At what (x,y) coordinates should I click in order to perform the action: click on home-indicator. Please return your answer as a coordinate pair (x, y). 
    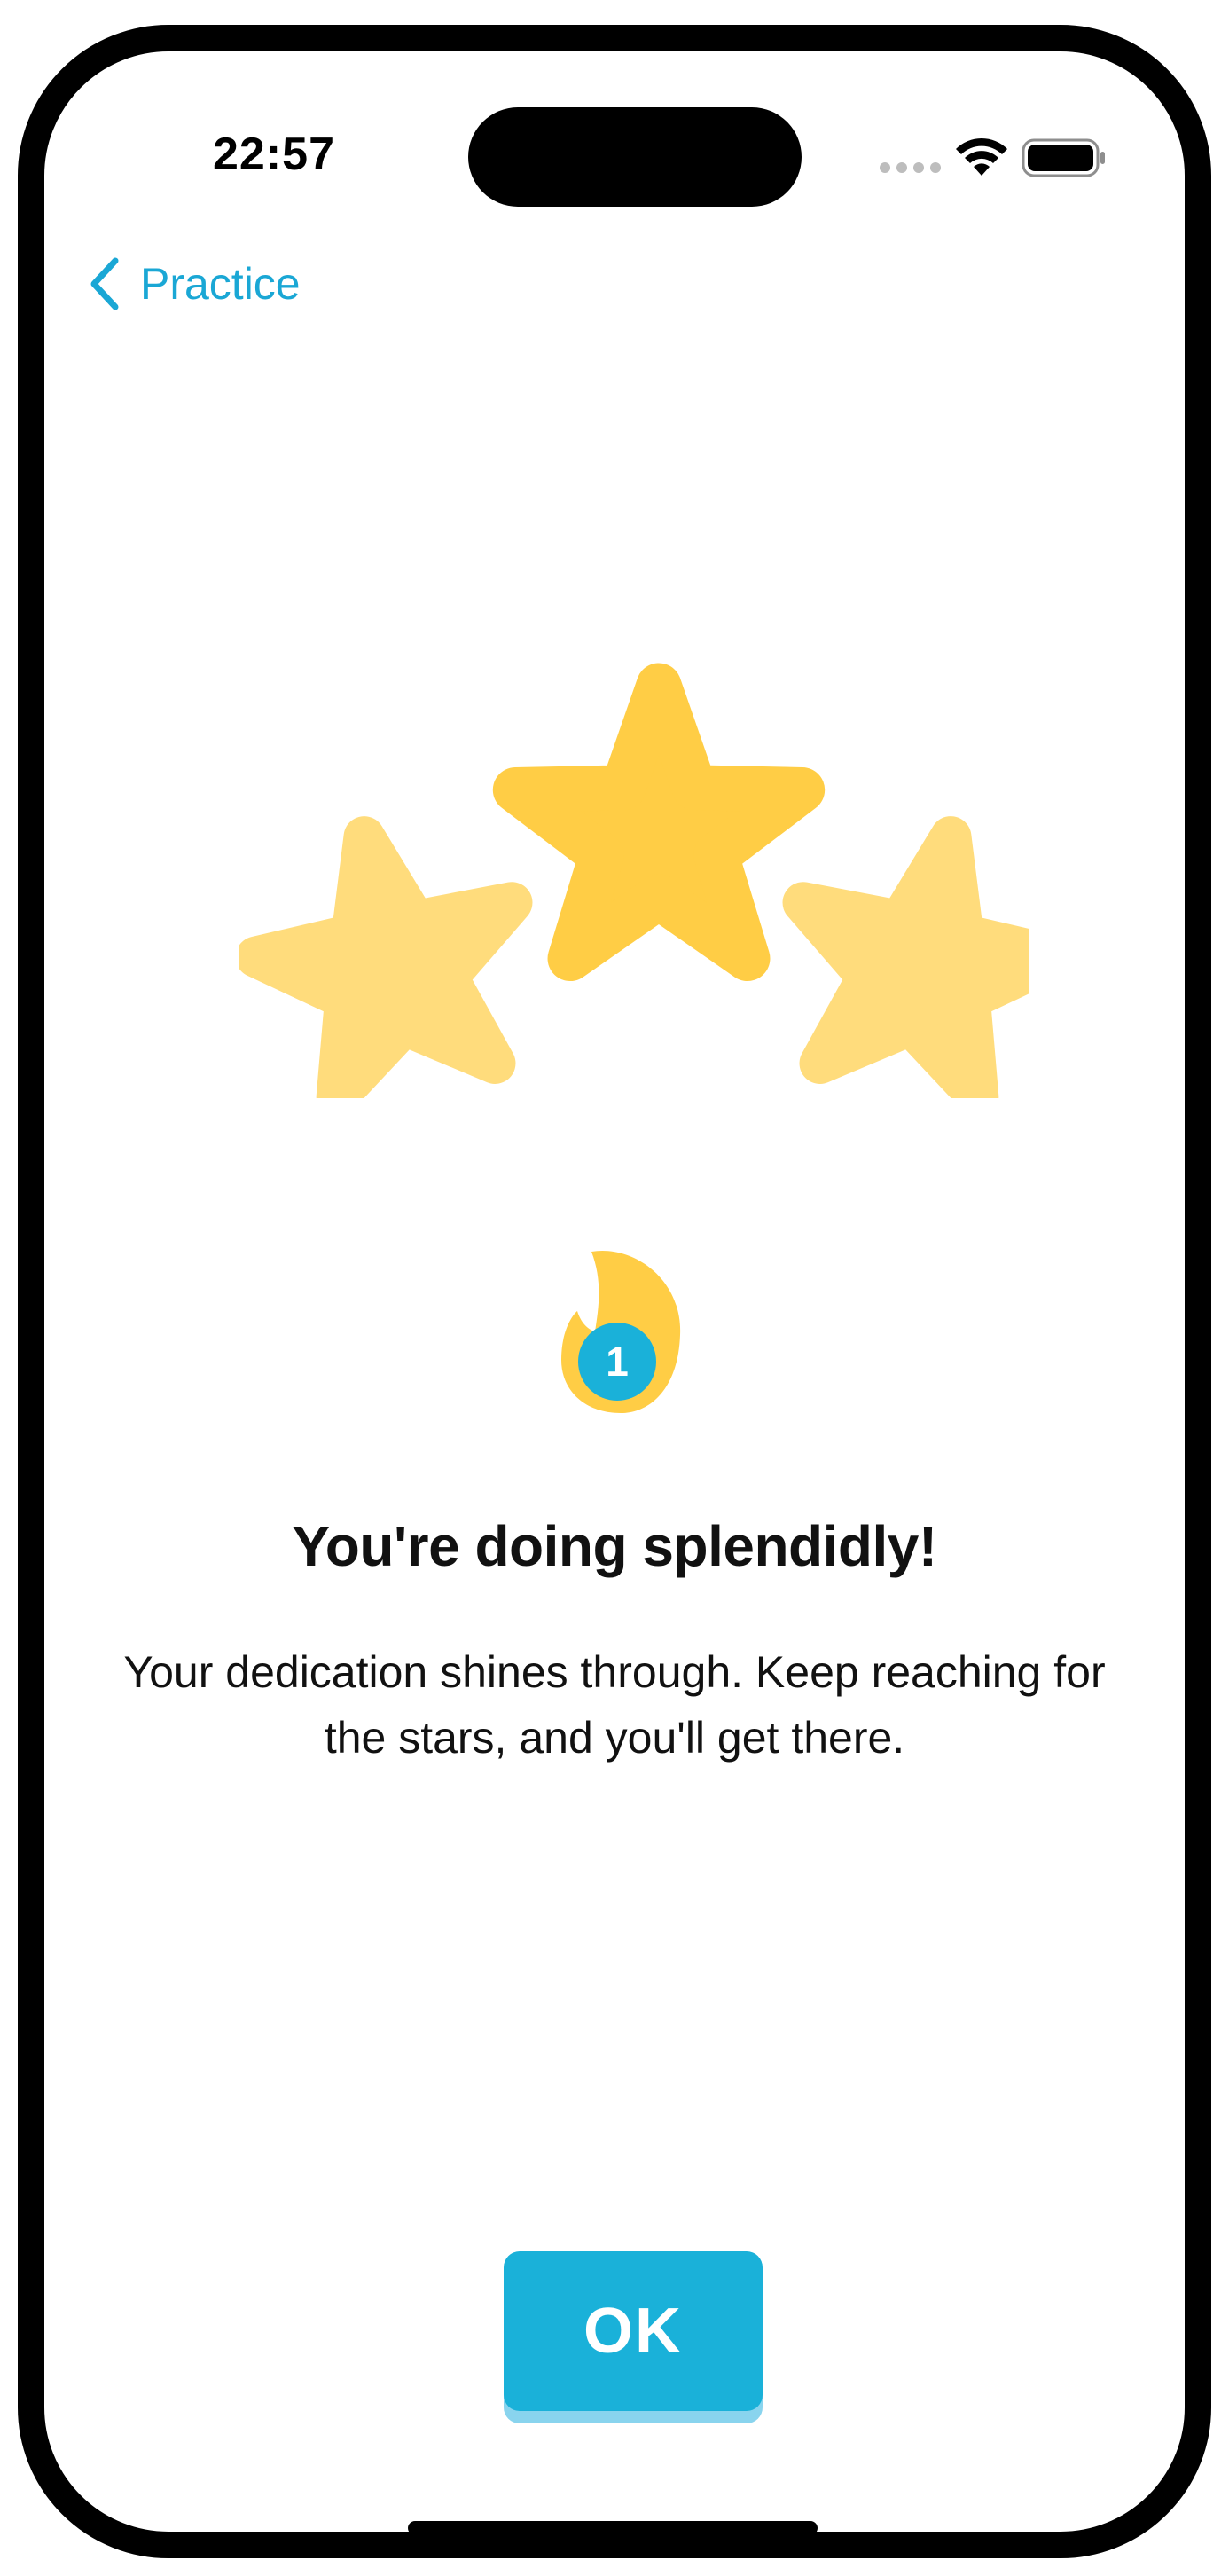
    Looking at the image, I should click on (613, 2526).